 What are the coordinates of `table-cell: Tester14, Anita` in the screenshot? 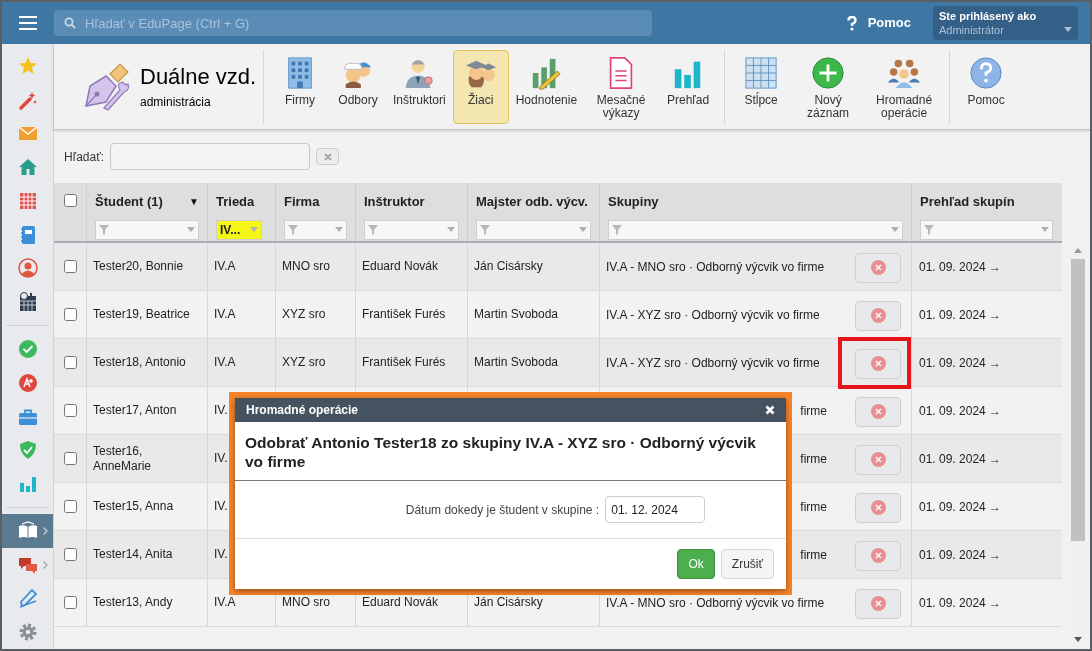 It's located at (133, 554).